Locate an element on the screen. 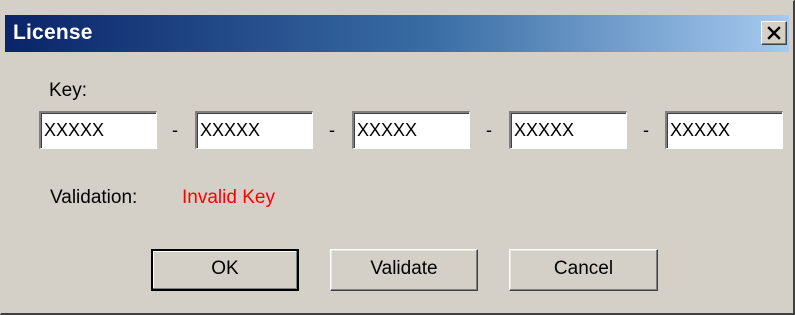 The width and height of the screenshot is (795, 315). key-label: Key: is located at coordinates (68, 90).